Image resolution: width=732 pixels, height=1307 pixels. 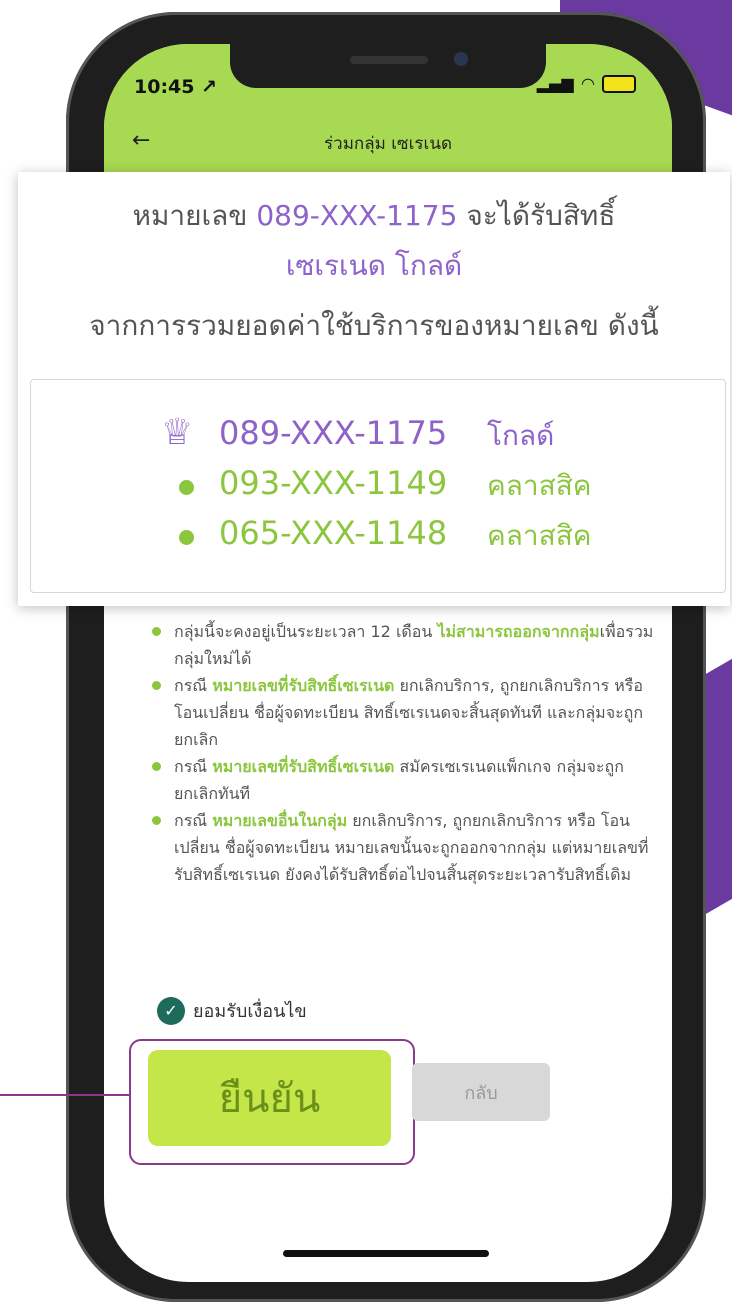 I want to click on checkmark-icon: ✓, so click(x=171, y=1010).